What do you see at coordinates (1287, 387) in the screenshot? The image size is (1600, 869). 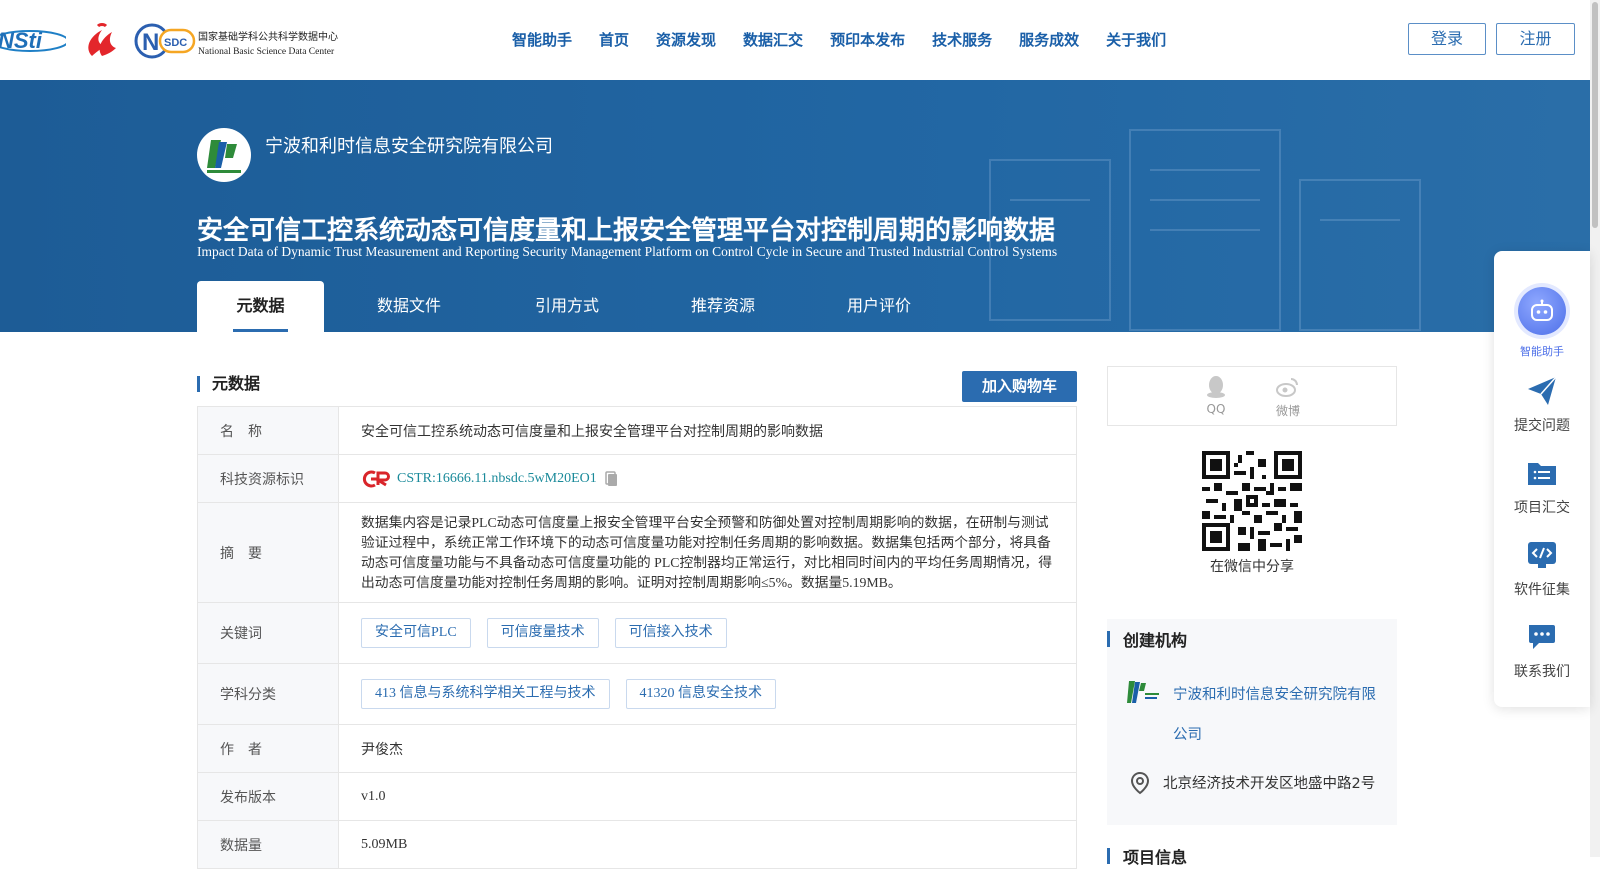 I see `weibo-icon` at bounding box center [1287, 387].